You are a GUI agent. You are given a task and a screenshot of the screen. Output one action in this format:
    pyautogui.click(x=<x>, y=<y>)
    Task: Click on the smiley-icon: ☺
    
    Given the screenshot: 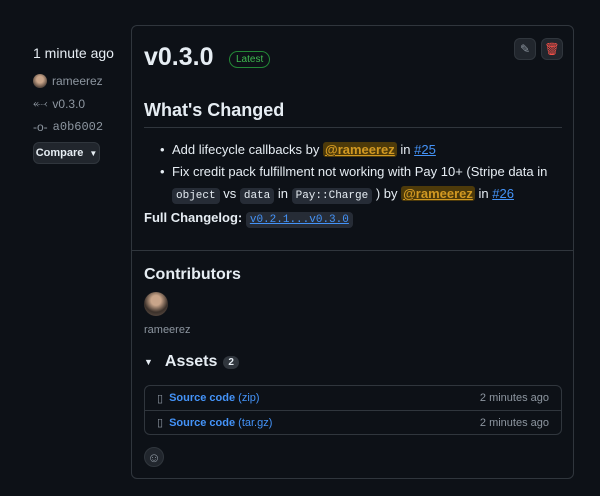 What is the action you would take?
    pyautogui.click(x=154, y=457)
    